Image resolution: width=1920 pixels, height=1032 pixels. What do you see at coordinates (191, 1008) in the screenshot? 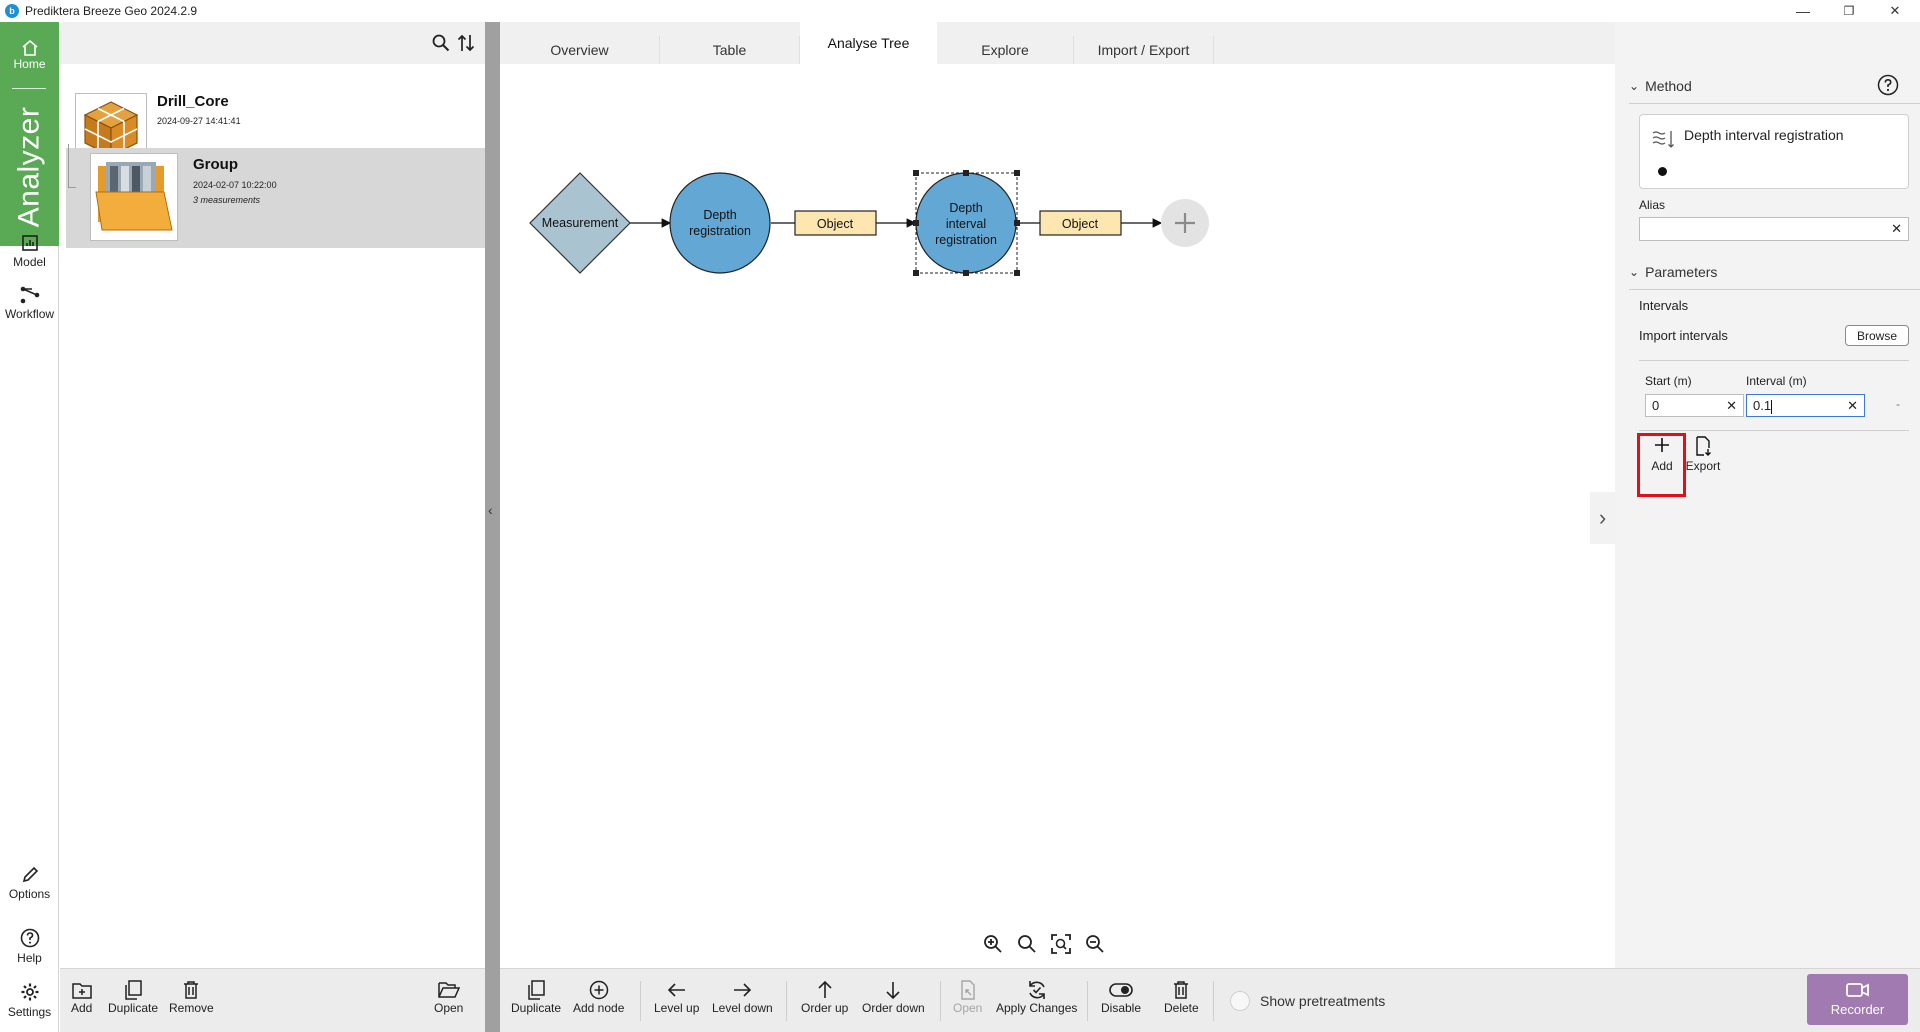
I see `remove-label: Remove` at bounding box center [191, 1008].